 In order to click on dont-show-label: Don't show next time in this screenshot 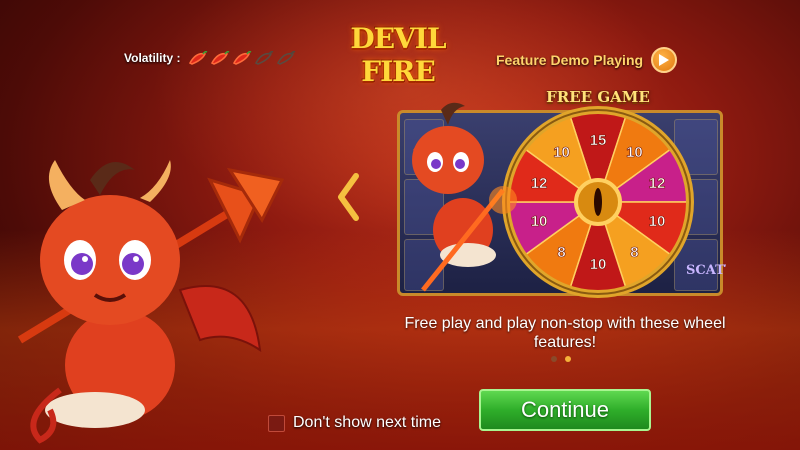, I will do `click(367, 422)`.